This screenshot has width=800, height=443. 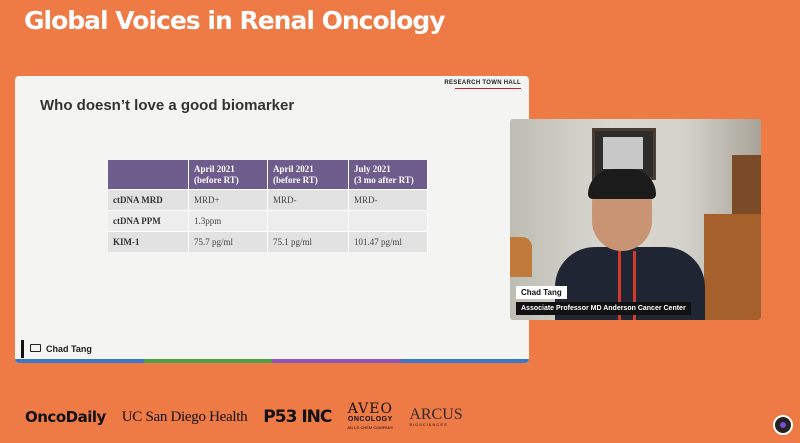 I want to click on chair-back, so click(x=521, y=257).